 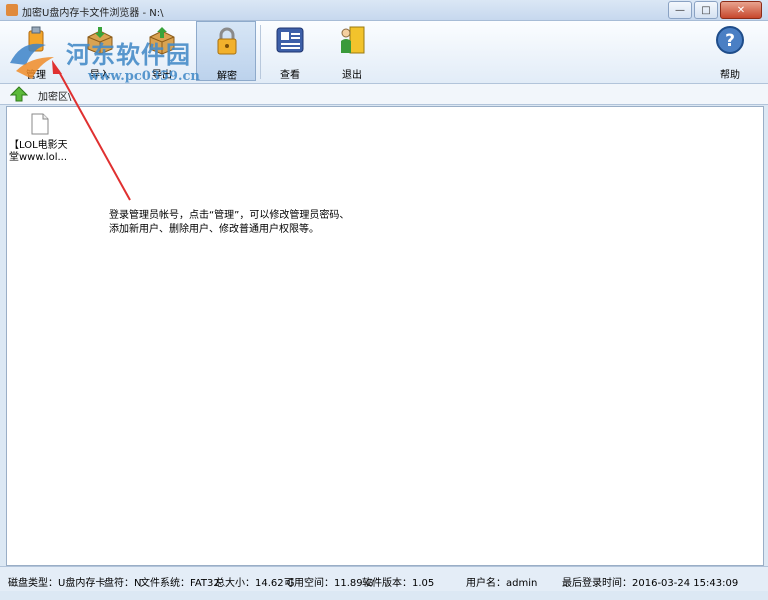 What do you see at coordinates (55, 97) in the screenshot?
I see `current-path: 加密区\` at bounding box center [55, 97].